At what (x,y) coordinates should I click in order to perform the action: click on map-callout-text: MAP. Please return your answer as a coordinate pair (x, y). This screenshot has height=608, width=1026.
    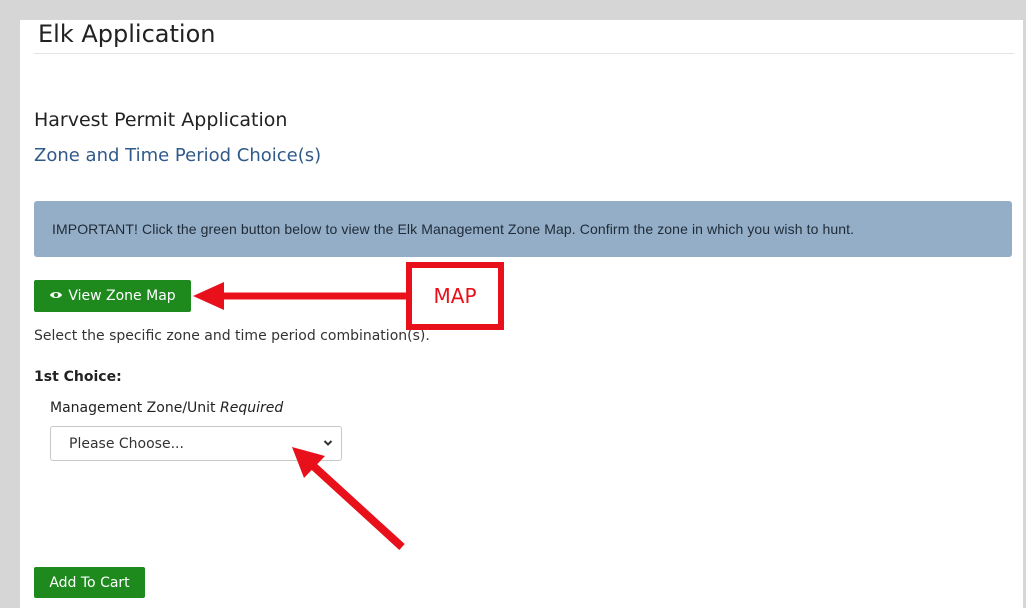
    Looking at the image, I should click on (455, 296).